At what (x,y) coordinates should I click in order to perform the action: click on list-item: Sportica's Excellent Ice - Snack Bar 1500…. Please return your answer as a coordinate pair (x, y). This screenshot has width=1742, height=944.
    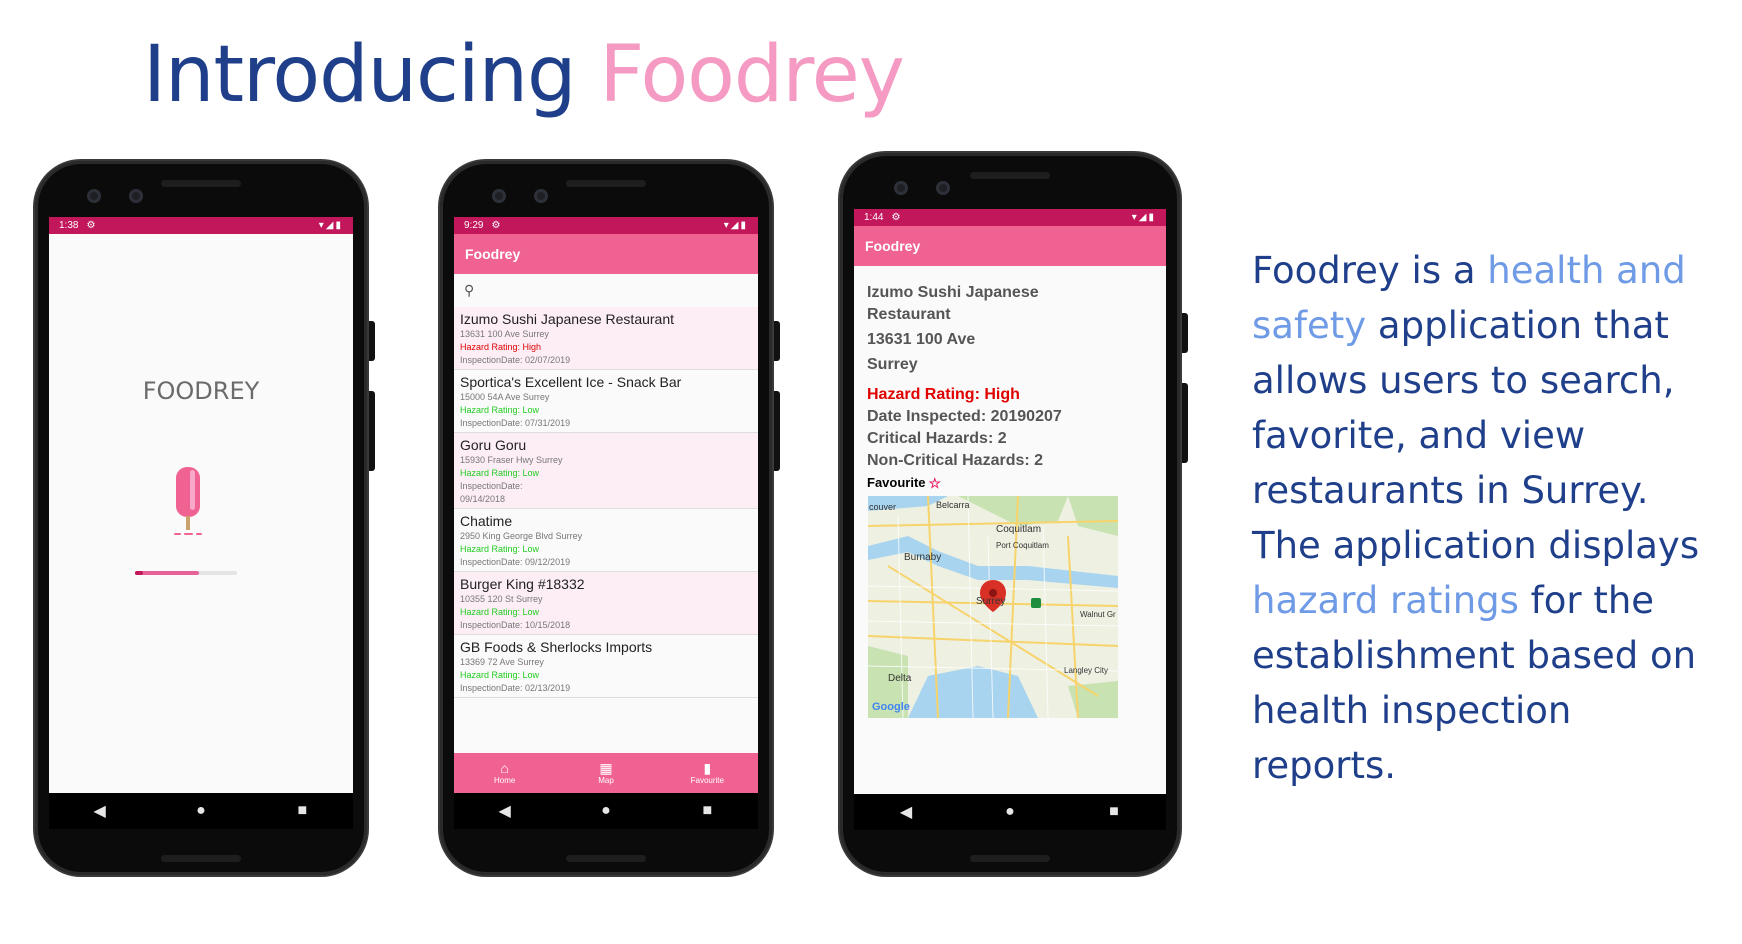
    Looking at the image, I should click on (606, 401).